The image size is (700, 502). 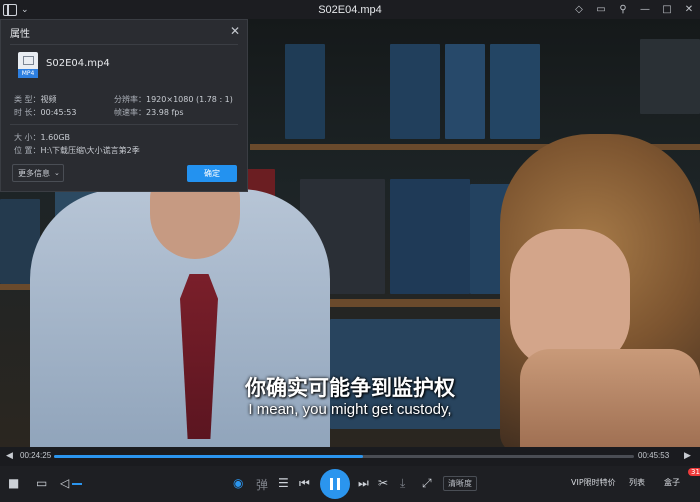 What do you see at coordinates (427, 483) in the screenshot?
I see `fullscreen-icon: ⤢` at bounding box center [427, 483].